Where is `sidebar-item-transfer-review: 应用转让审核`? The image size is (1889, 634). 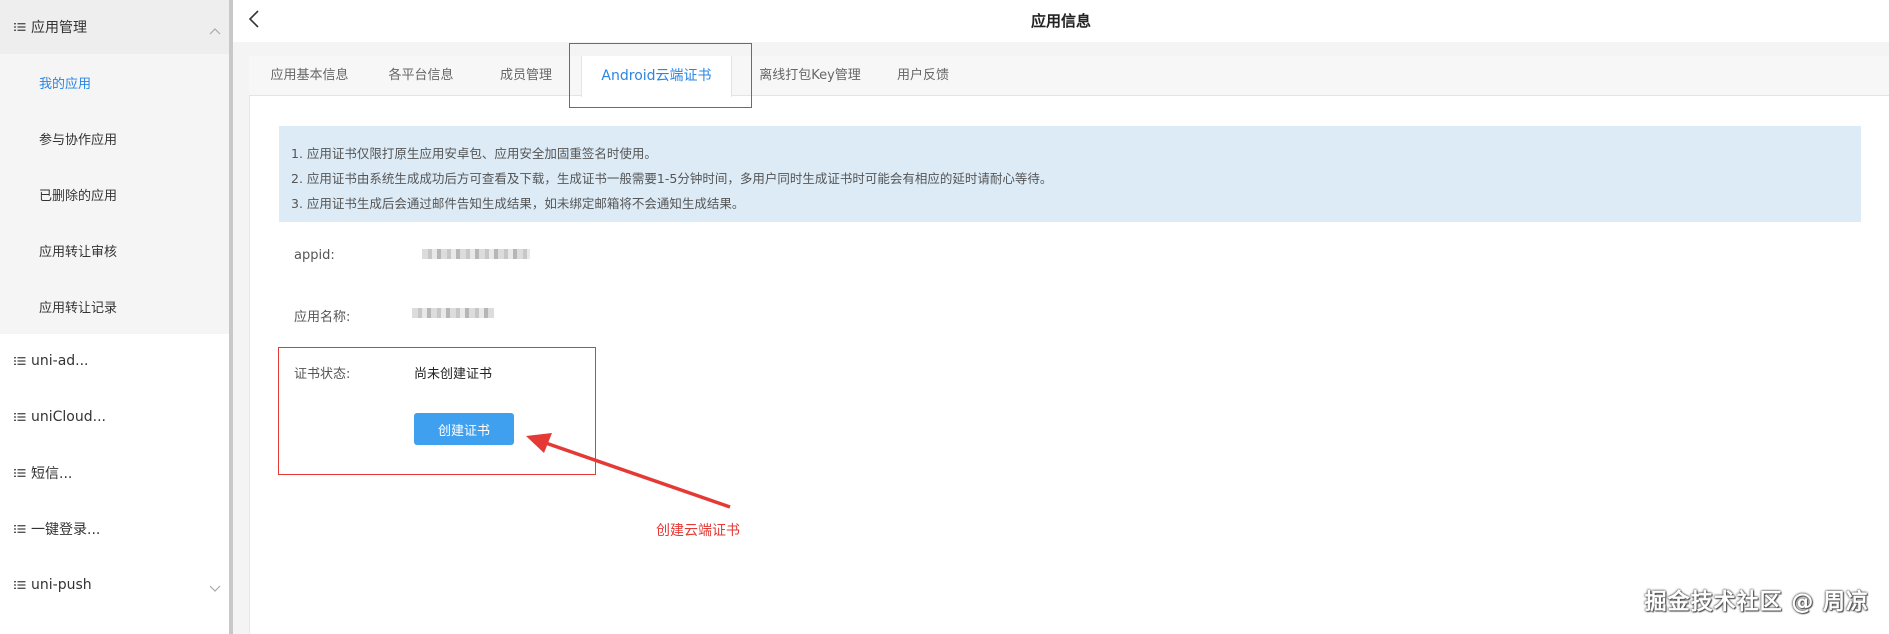 sidebar-item-transfer-review: 应用转让审核 is located at coordinates (114, 250).